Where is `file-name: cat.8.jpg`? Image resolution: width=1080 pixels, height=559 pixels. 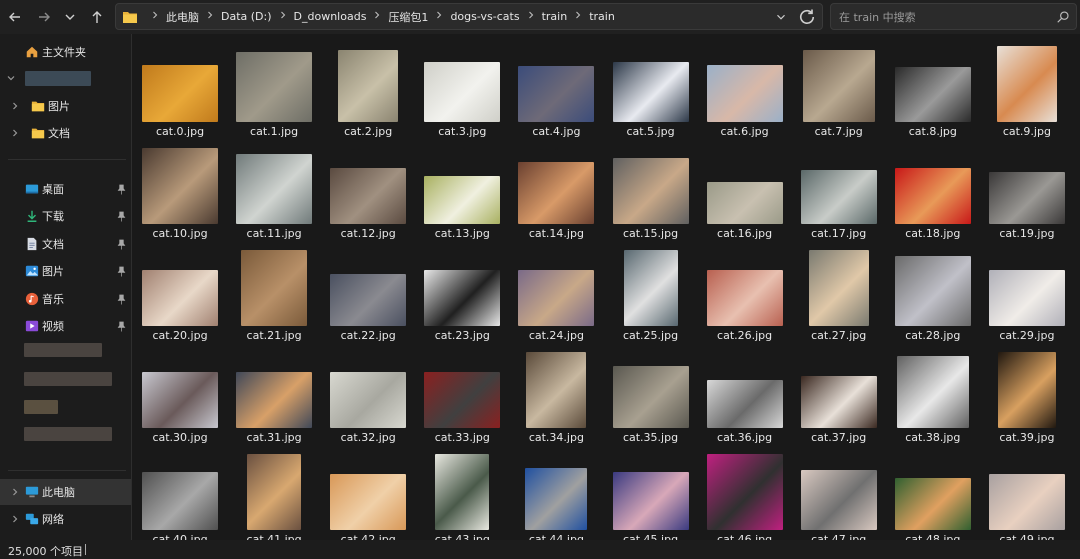 file-name: cat.8.jpg is located at coordinates (933, 131).